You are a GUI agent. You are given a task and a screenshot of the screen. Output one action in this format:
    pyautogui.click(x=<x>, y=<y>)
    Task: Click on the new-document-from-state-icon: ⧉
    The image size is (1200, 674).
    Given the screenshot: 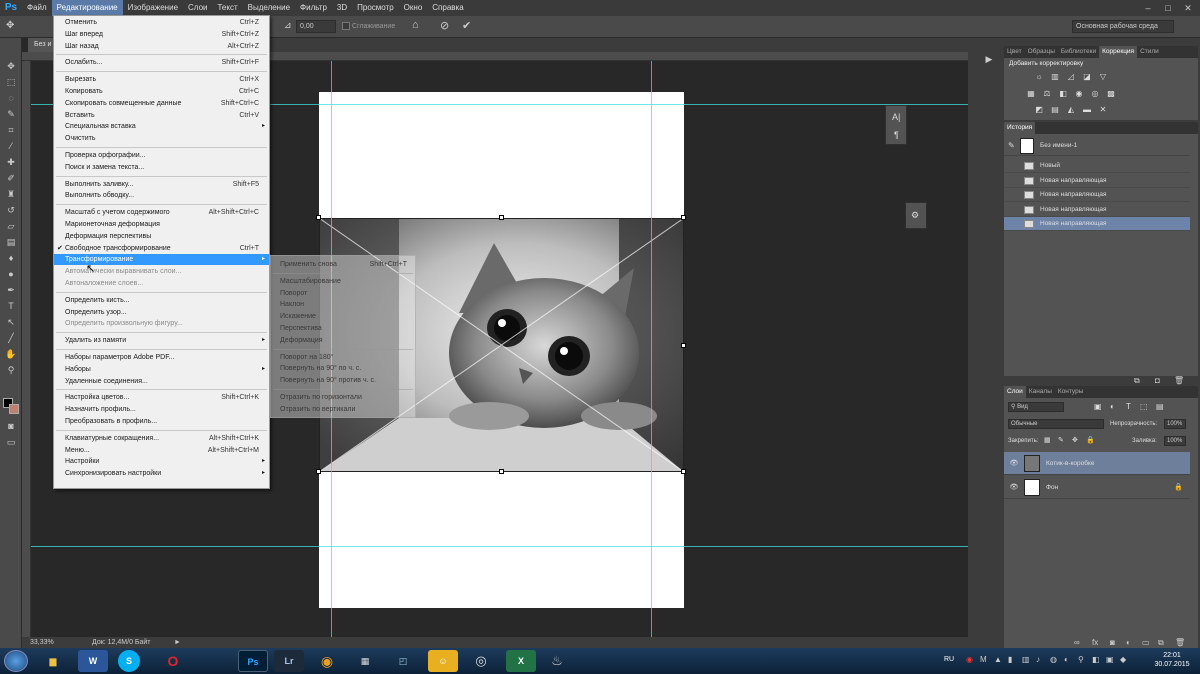 What is the action you would take?
    pyautogui.click(x=1137, y=381)
    